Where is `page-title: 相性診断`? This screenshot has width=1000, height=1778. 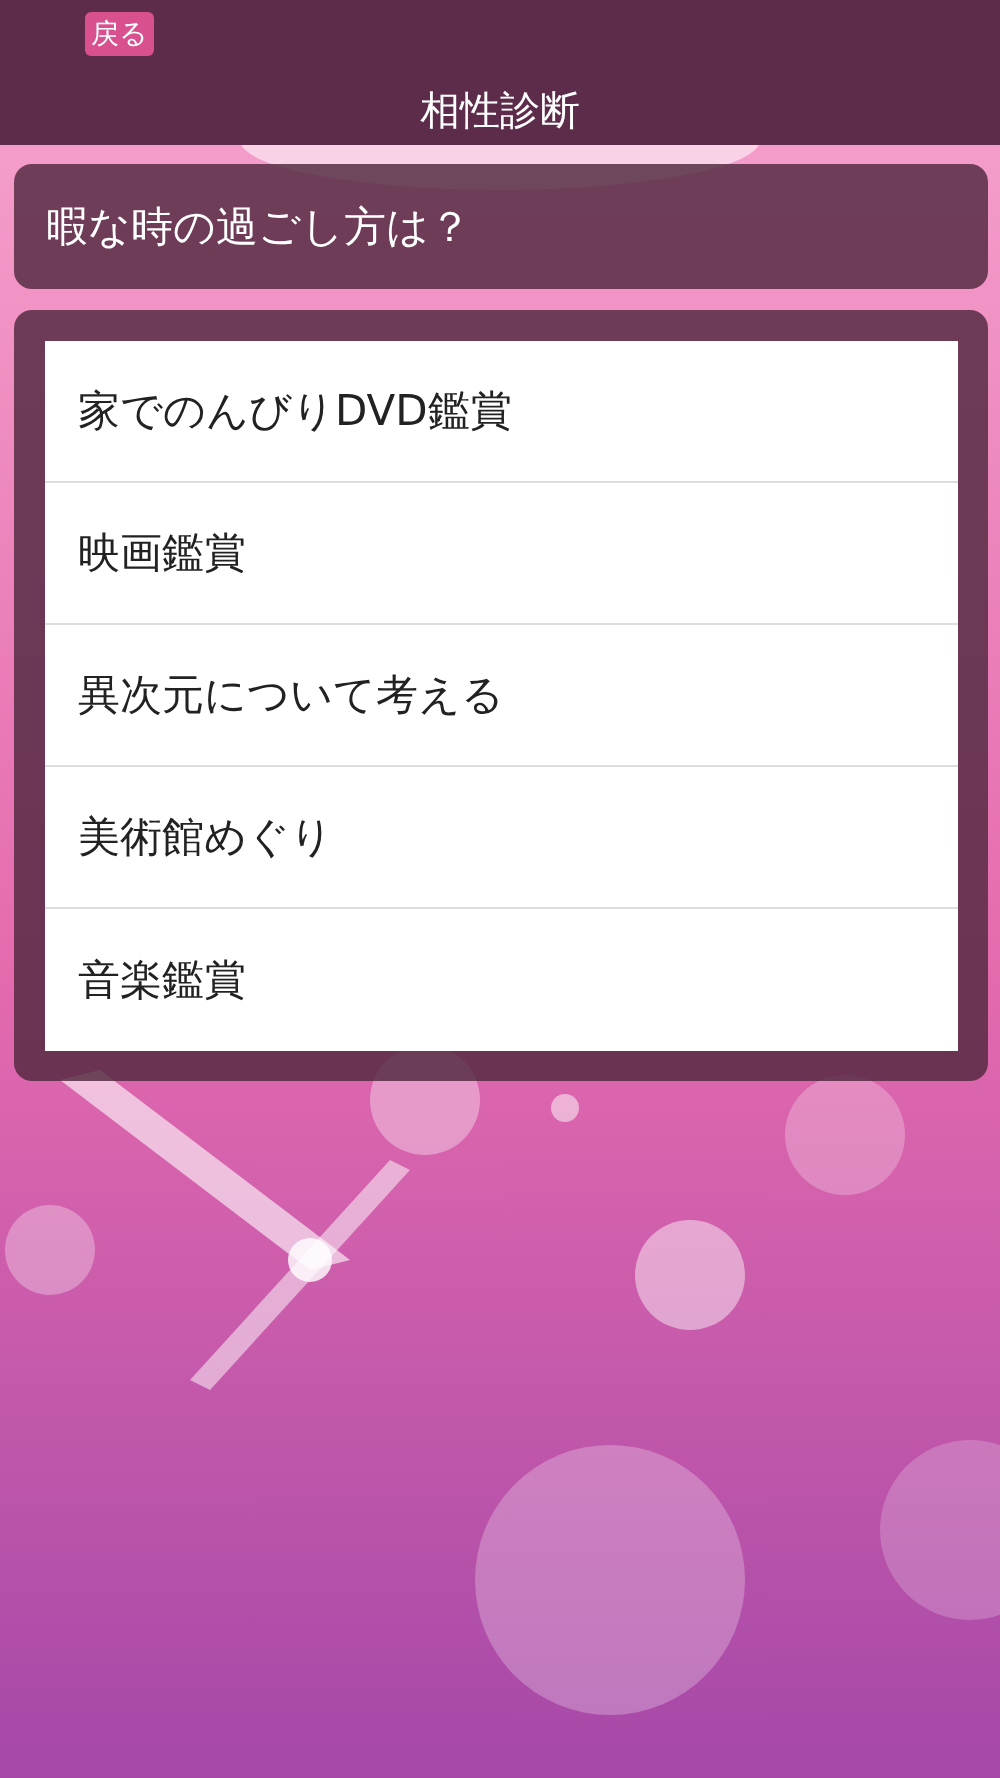 page-title: 相性診断 is located at coordinates (500, 110).